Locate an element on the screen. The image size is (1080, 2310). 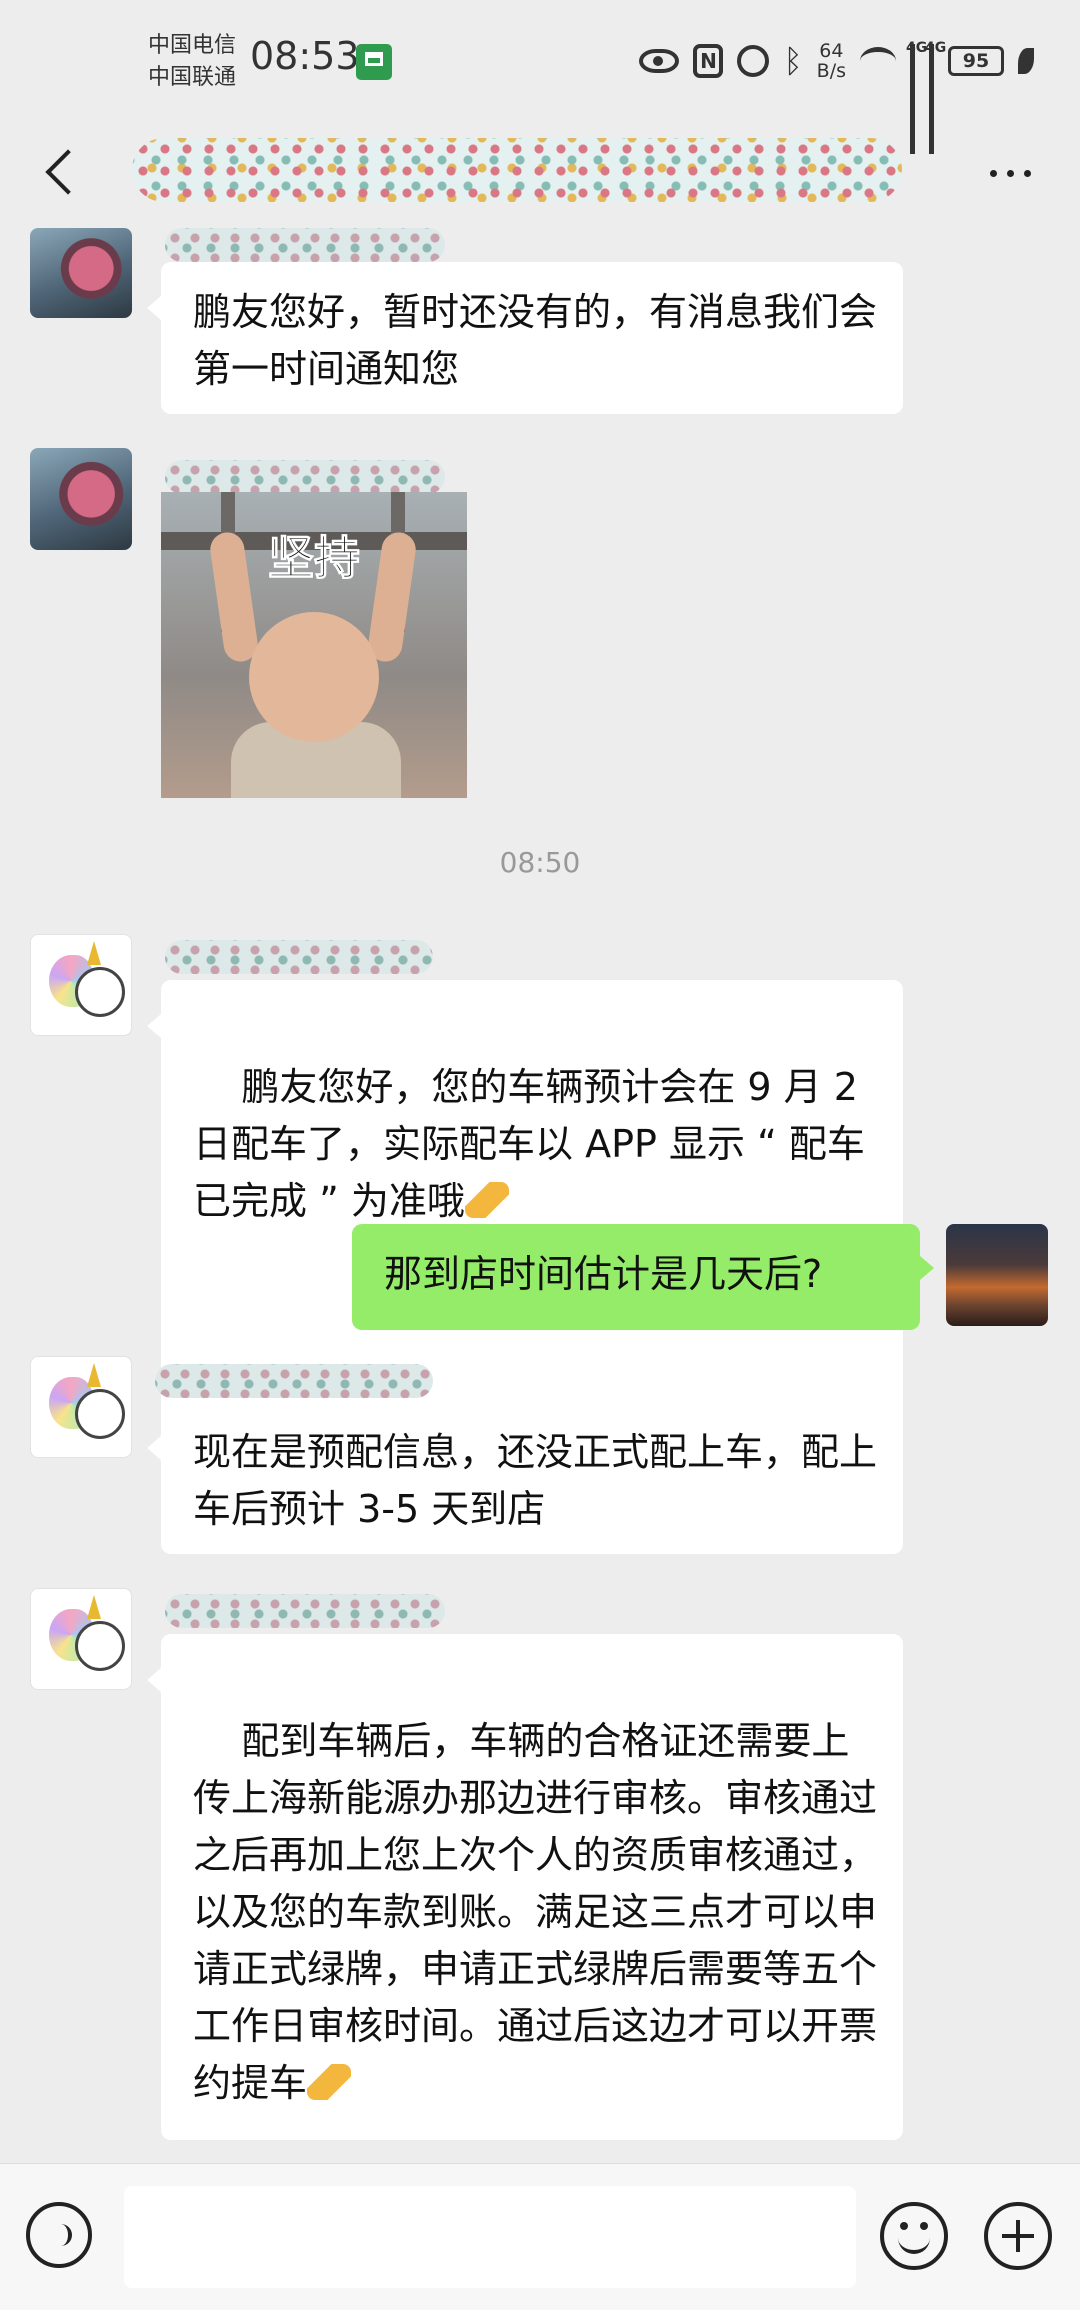
net-speed: 64 B/s is located at coordinates (831, 61).